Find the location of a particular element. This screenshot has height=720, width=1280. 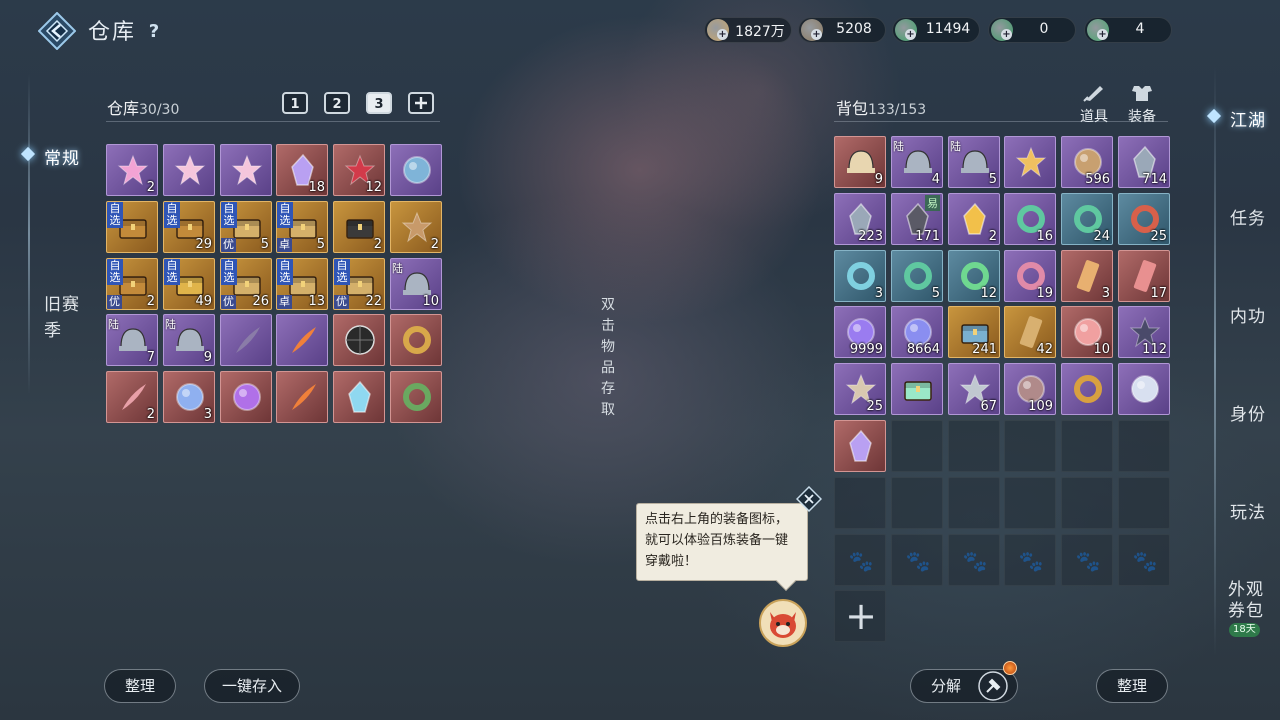

tab-identity: 身份 is located at coordinates (1248, 412).